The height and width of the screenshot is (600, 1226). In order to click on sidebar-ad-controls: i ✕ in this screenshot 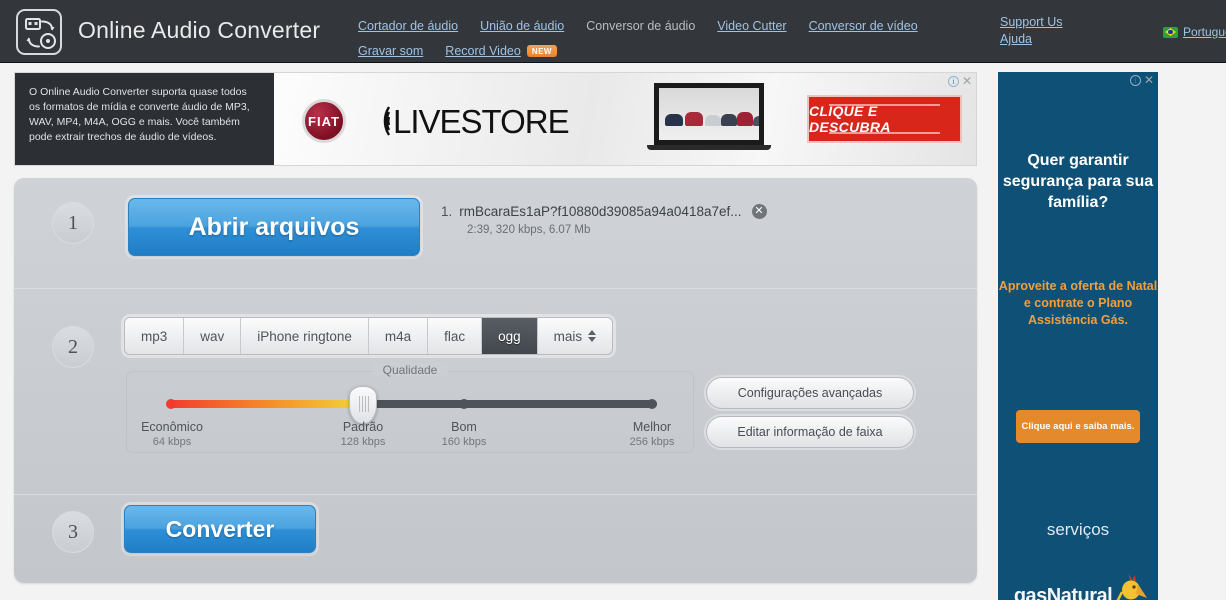, I will do `click(1141, 80)`.